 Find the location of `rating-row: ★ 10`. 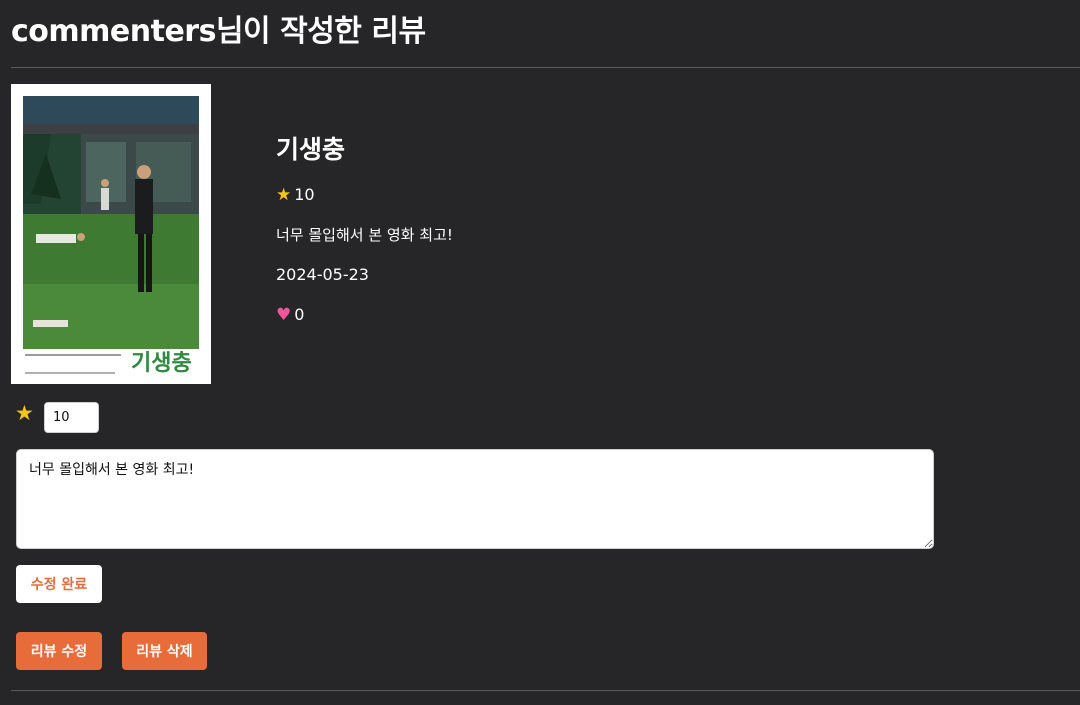

rating-row: ★ 10 is located at coordinates (295, 195).